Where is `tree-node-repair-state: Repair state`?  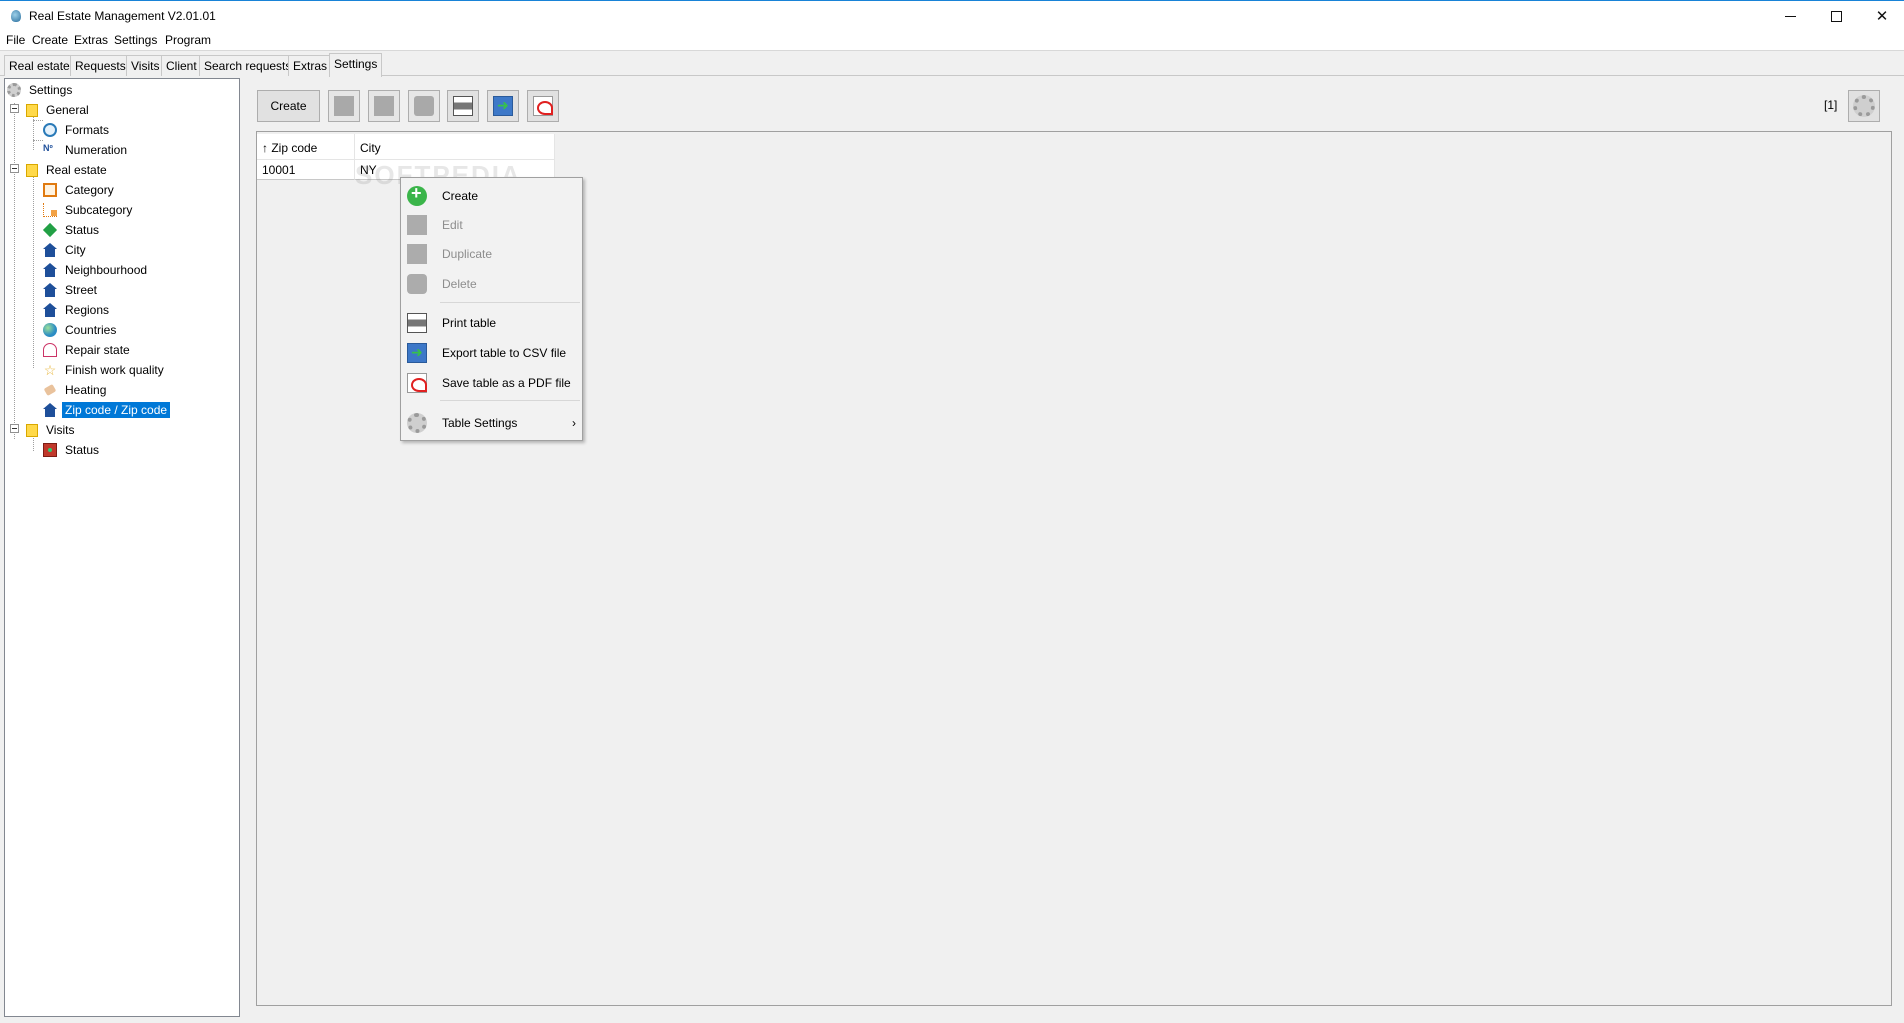 tree-node-repair-state: Repair state is located at coordinates (88, 350).